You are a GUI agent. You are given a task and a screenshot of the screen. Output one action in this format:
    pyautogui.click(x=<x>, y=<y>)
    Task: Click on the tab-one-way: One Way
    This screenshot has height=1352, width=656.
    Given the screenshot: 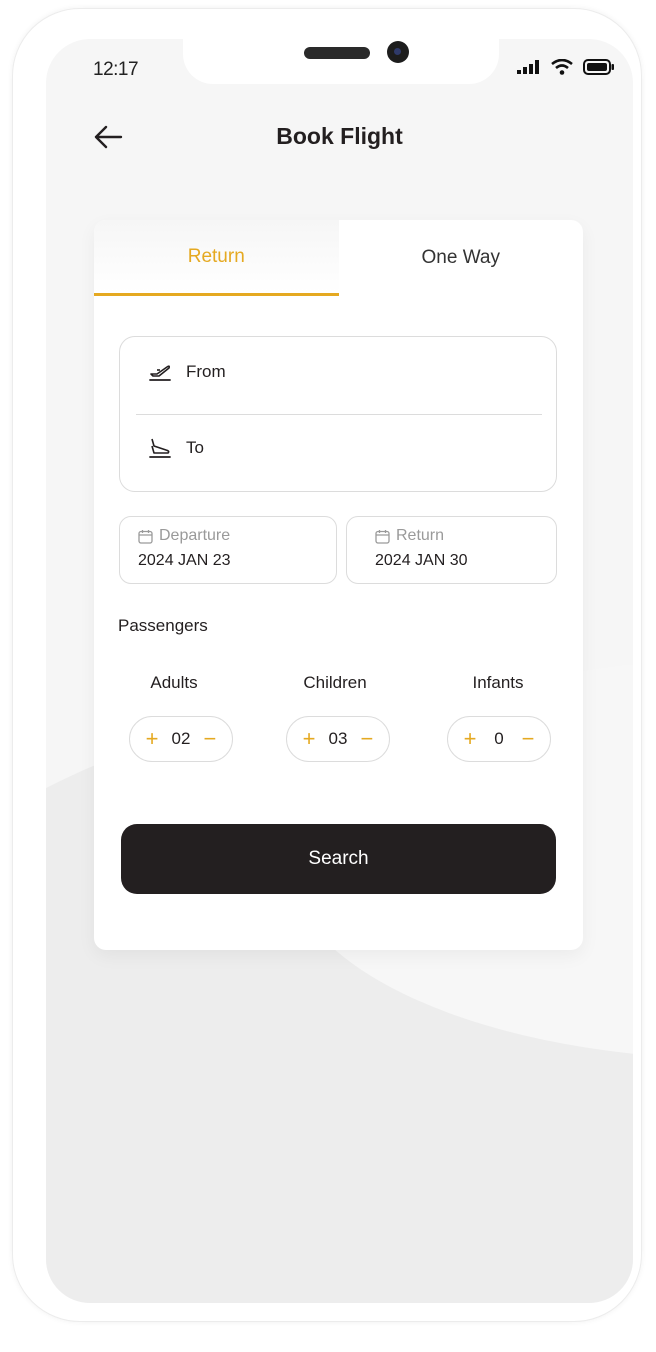 What is the action you would take?
    pyautogui.click(x=461, y=258)
    